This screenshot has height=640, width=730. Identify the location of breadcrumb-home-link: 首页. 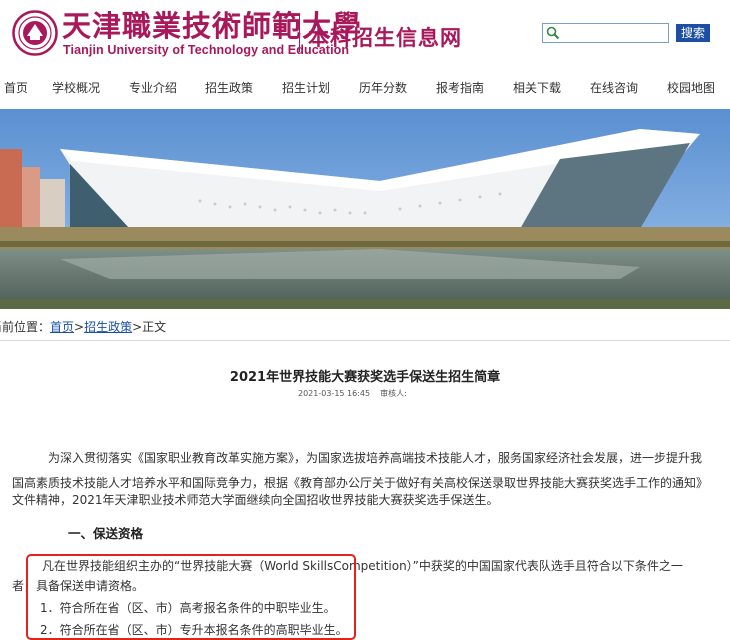
(62, 327).